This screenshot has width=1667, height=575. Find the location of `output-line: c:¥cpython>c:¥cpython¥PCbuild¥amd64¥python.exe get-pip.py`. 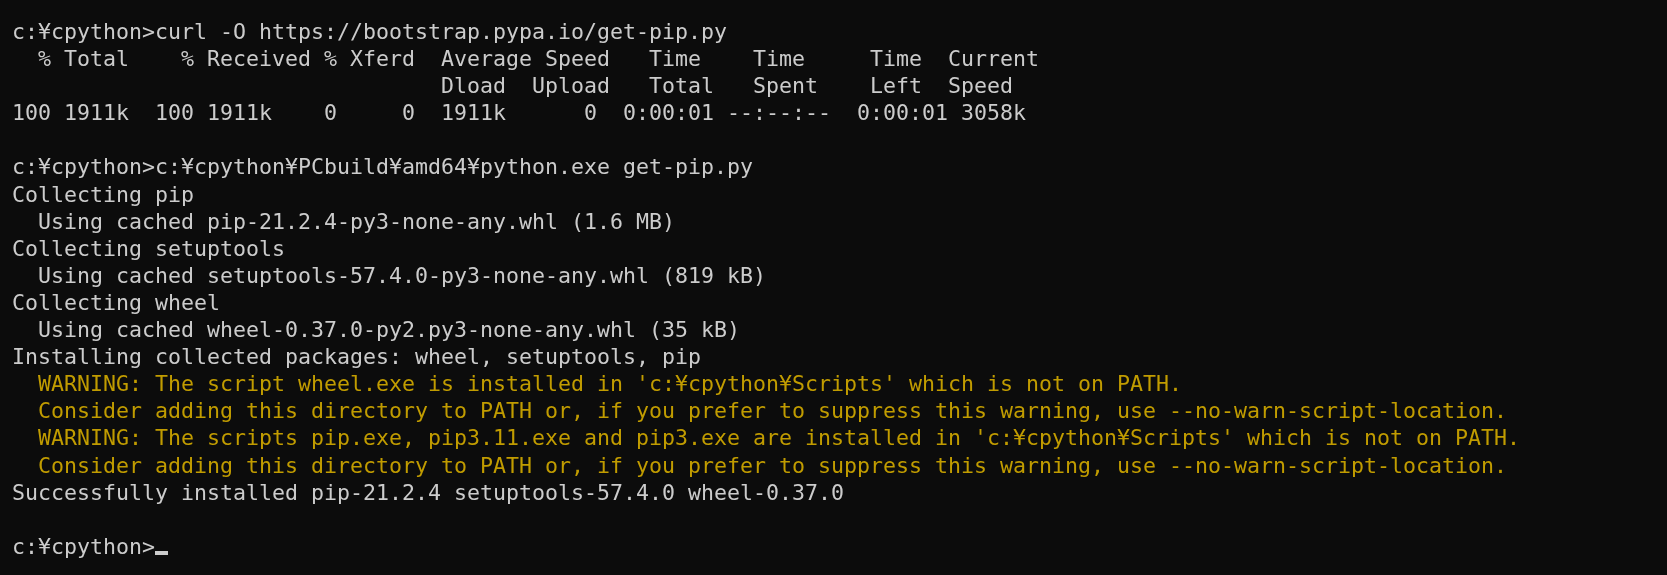

output-line: c:¥cpython>c:¥cpython¥PCbuild¥amd64¥python.exe get-pip.py is located at coordinates (383, 167).